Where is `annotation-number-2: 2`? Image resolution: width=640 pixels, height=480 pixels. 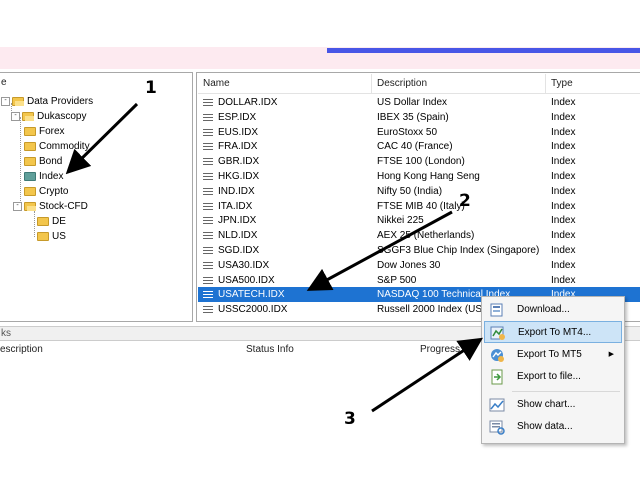
annotation-number-2: 2 is located at coordinates (465, 201).